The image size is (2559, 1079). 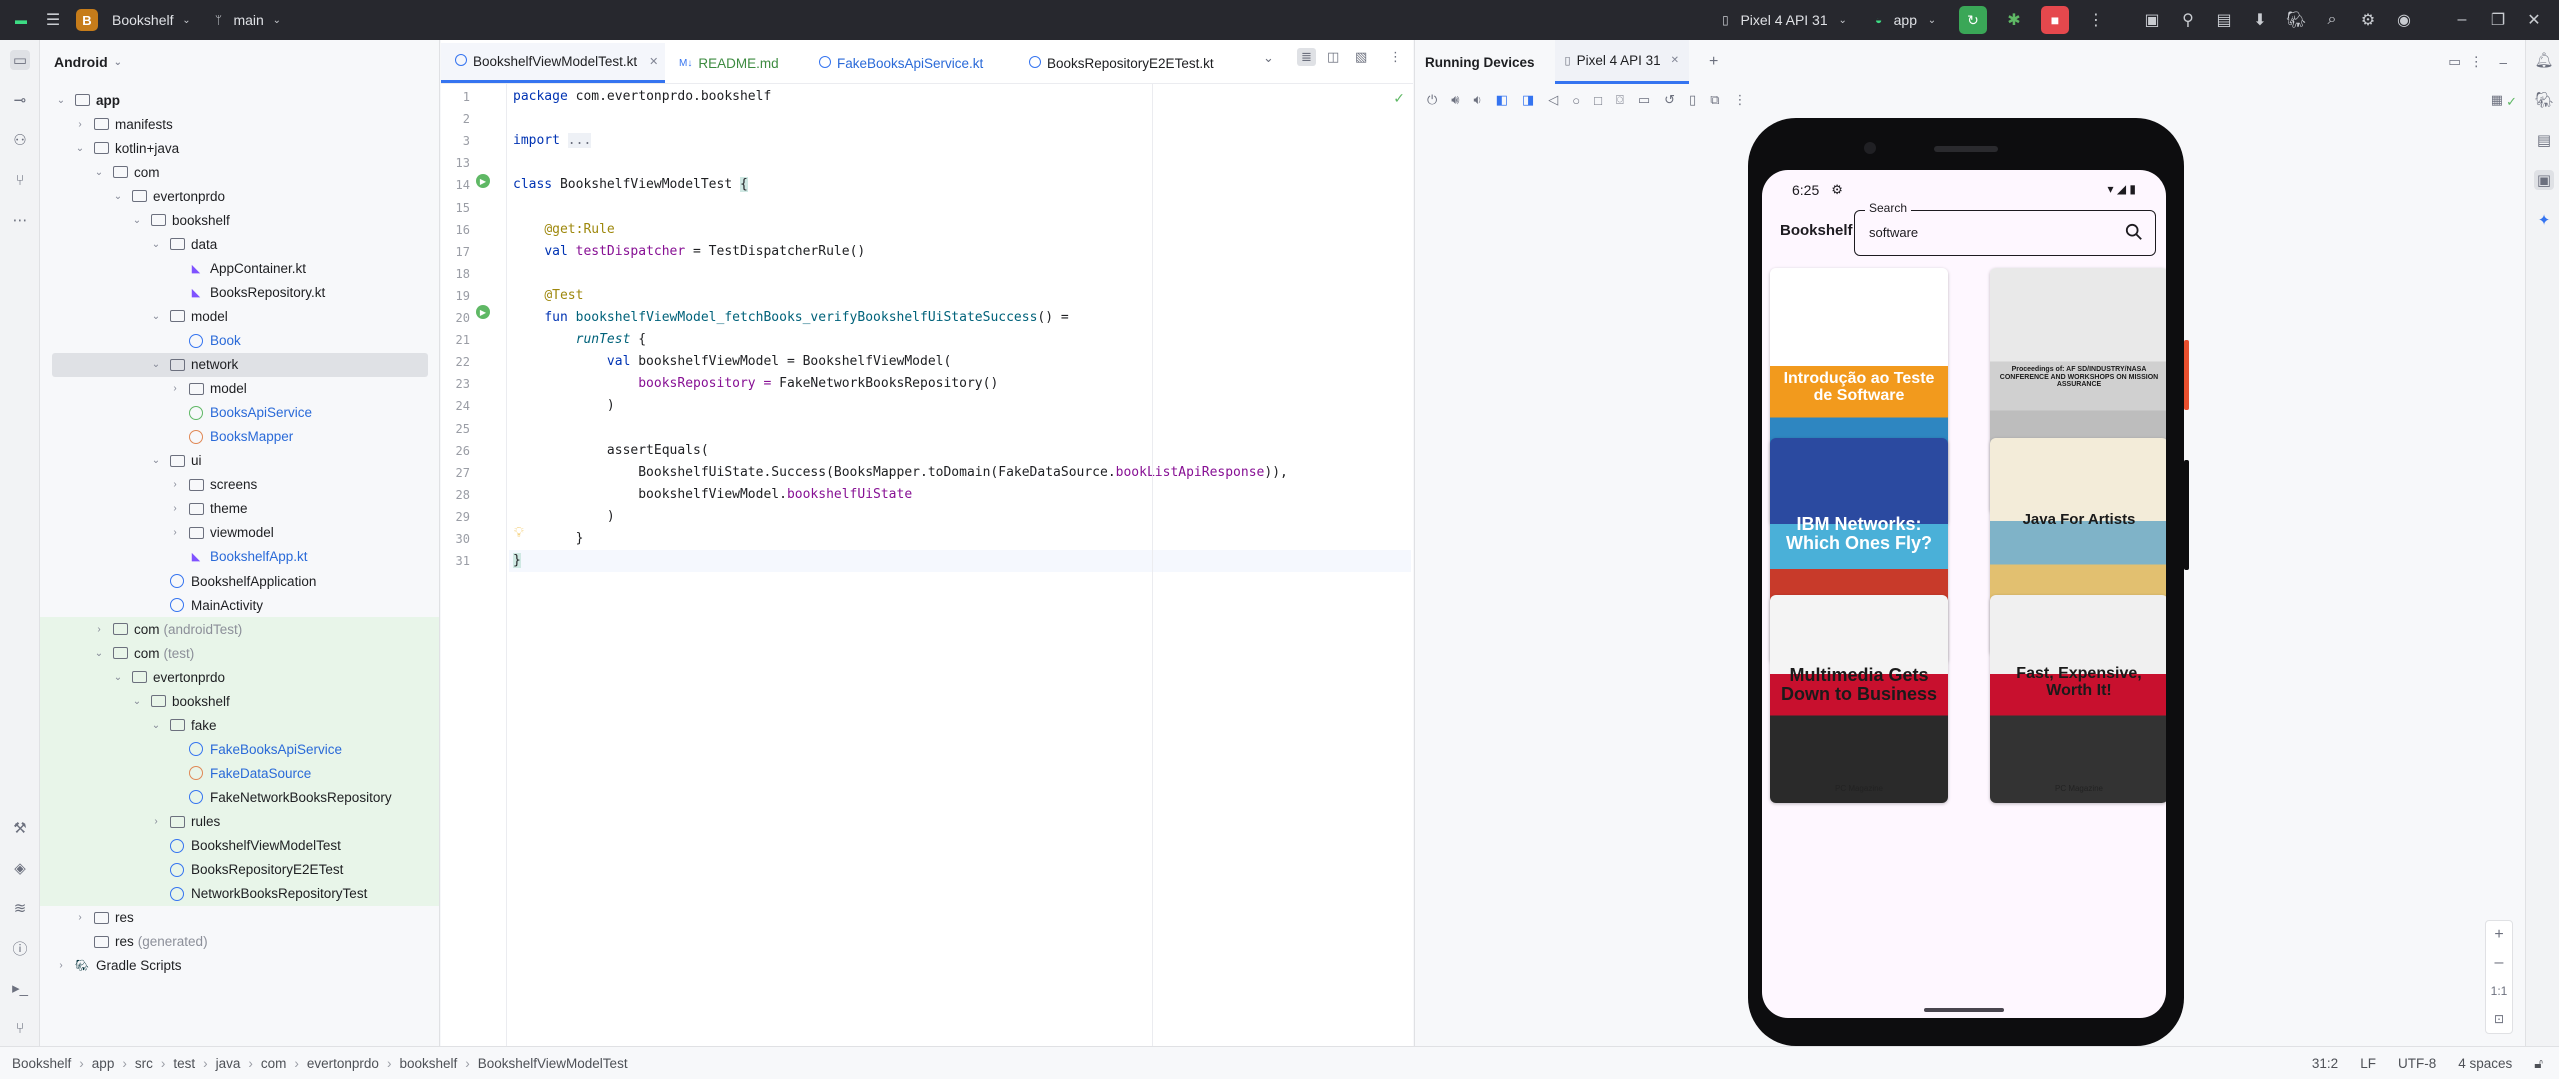 What do you see at coordinates (2404, 20) in the screenshot?
I see `account-icon: ◉` at bounding box center [2404, 20].